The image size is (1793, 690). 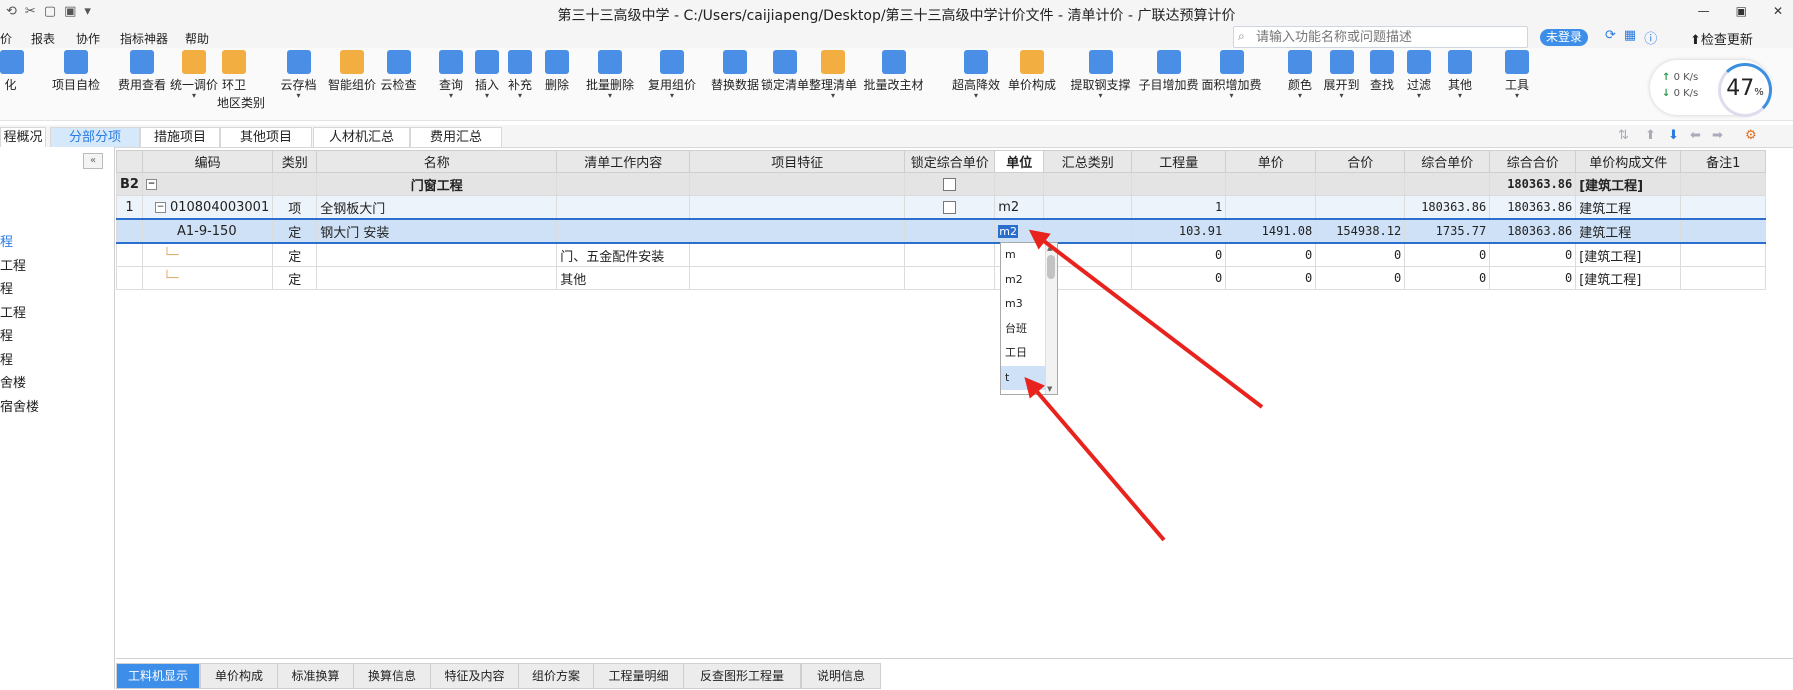 What do you see at coordinates (19, 267) in the screenshot?
I see `tree-item: 工程` at bounding box center [19, 267].